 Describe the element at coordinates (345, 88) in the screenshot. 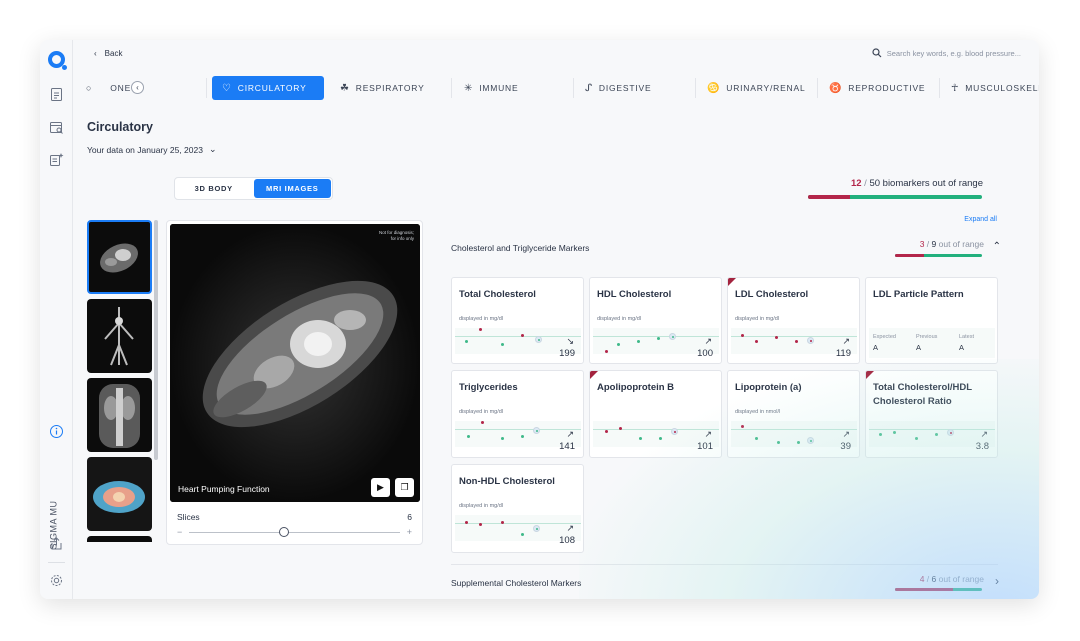

I see `lungs-icon: ☘` at that location.